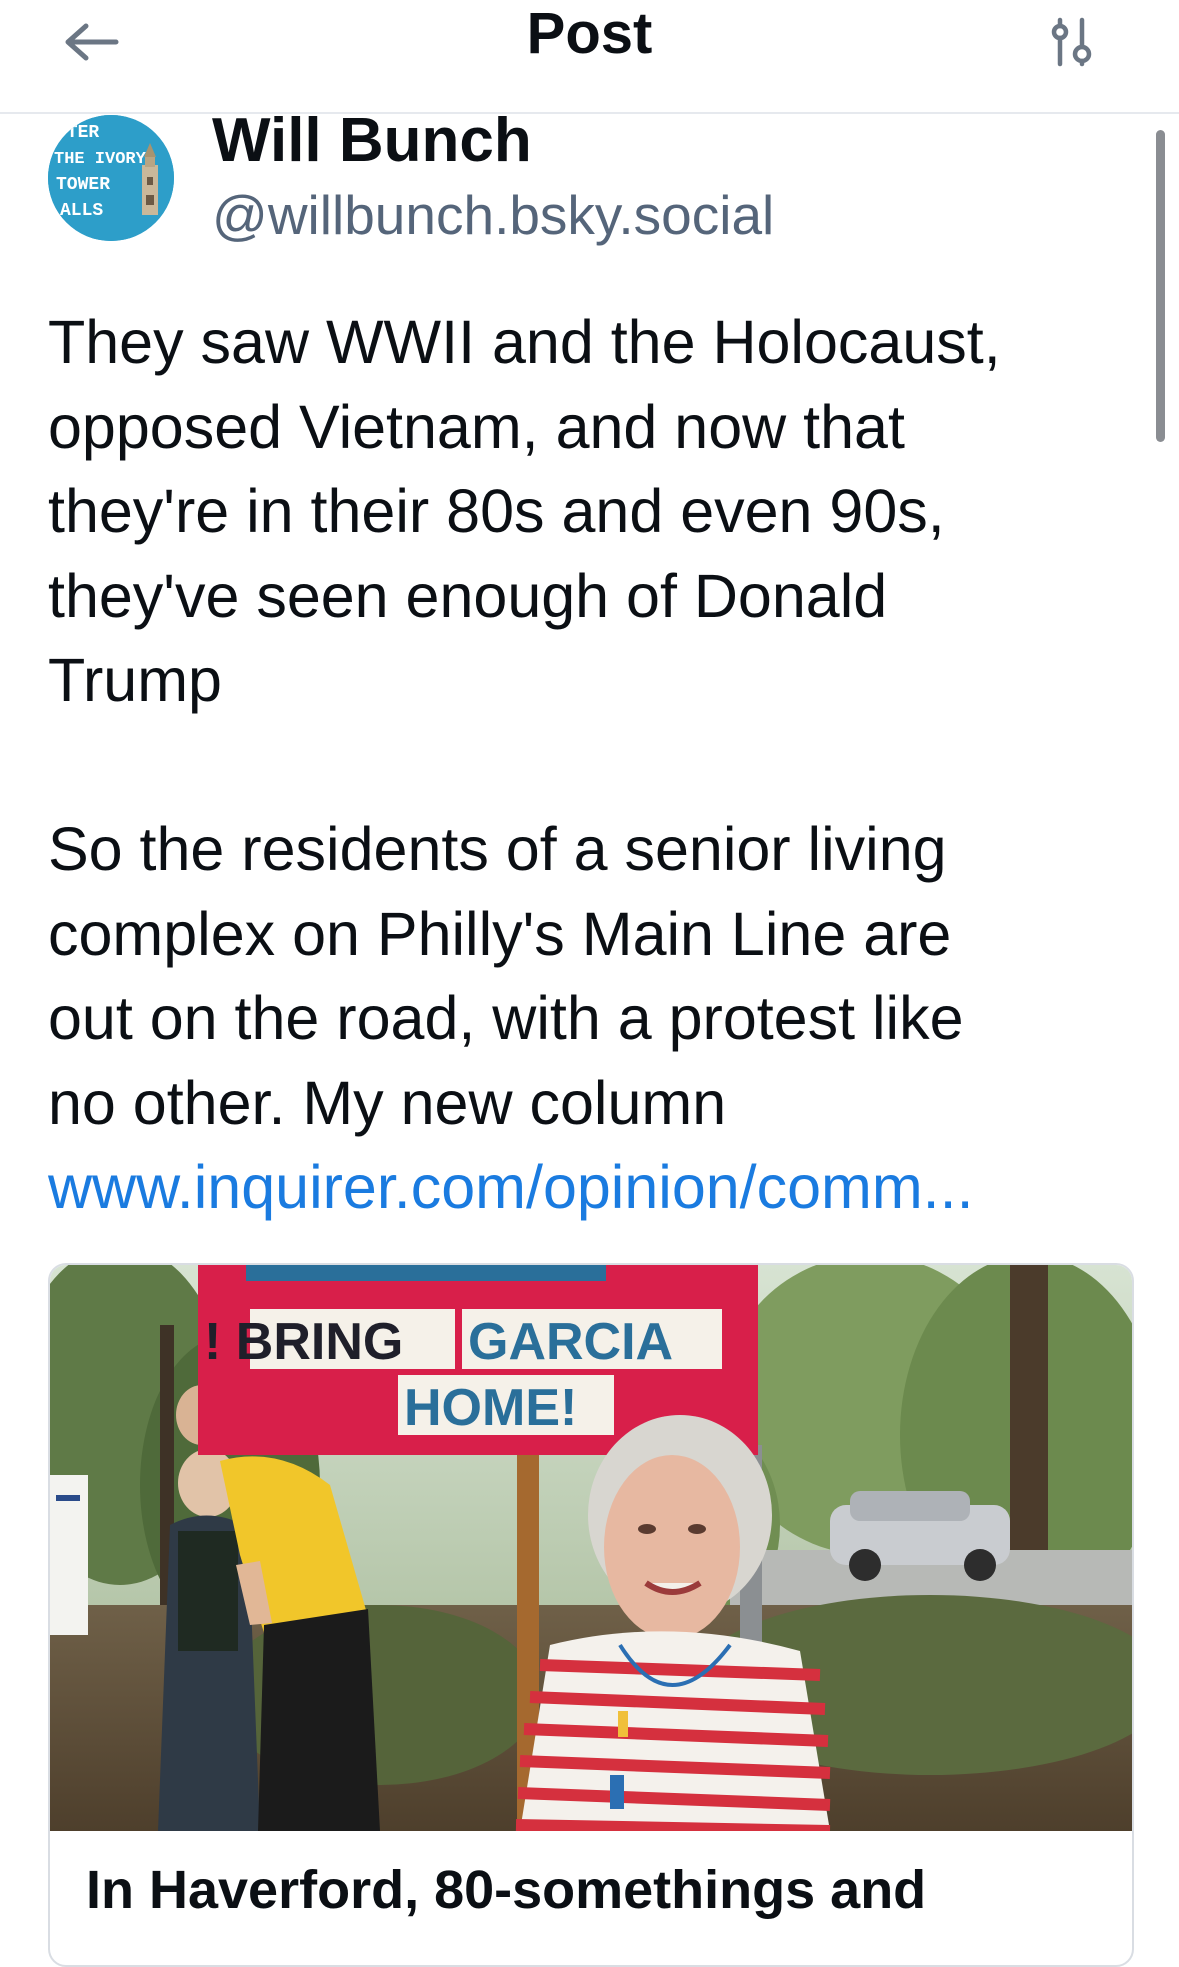  What do you see at coordinates (1160, 286) in the screenshot?
I see `scrollbar-thumb` at bounding box center [1160, 286].